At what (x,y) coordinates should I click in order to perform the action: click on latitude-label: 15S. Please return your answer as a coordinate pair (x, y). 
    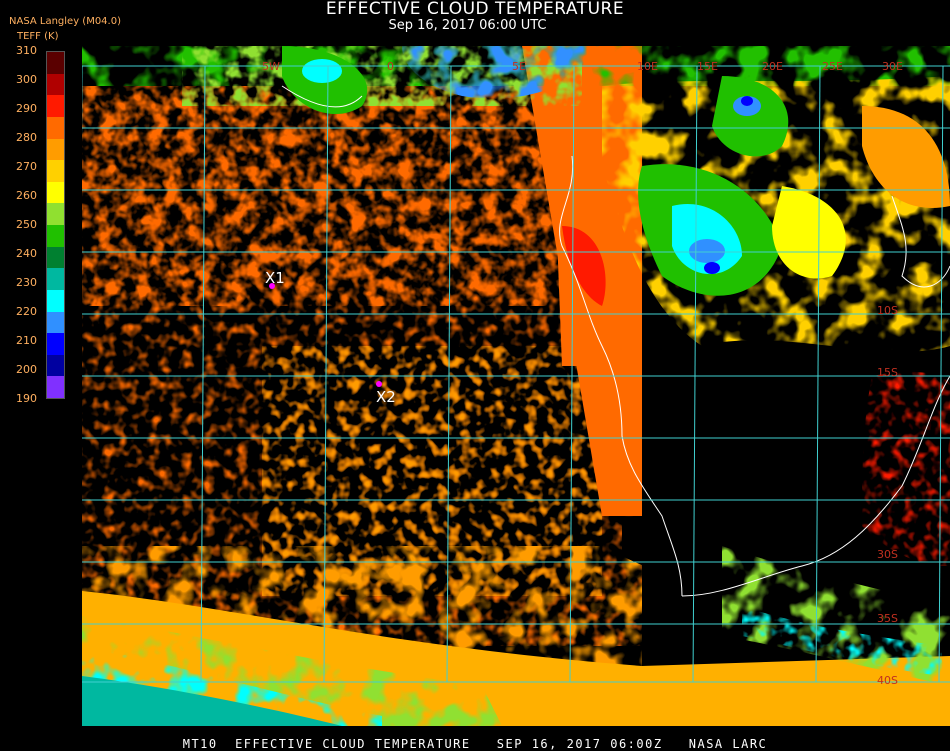
    Looking at the image, I should click on (887, 372).